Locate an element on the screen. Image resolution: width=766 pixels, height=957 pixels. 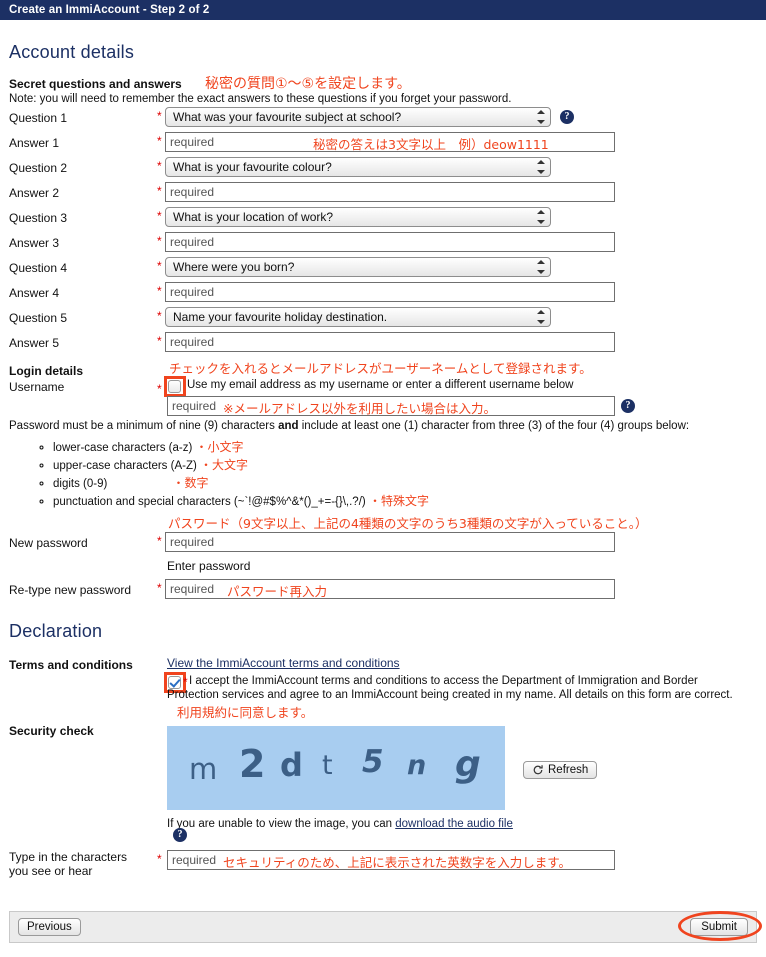
annotation-rule-uppercase: ・大文字 is located at coordinates (224, 465).